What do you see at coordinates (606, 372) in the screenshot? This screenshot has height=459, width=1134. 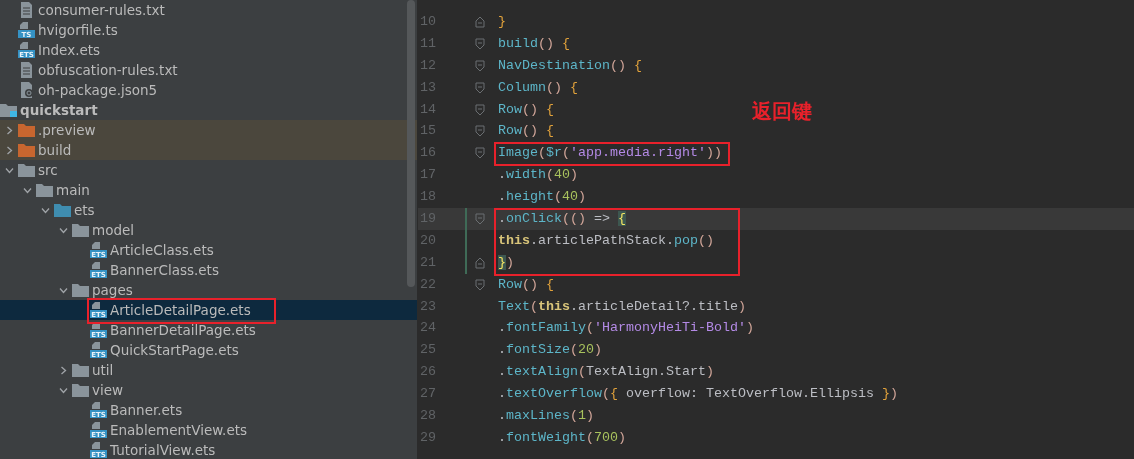 I see `code-line: .textAlign(TextAlign.Start)` at bounding box center [606, 372].